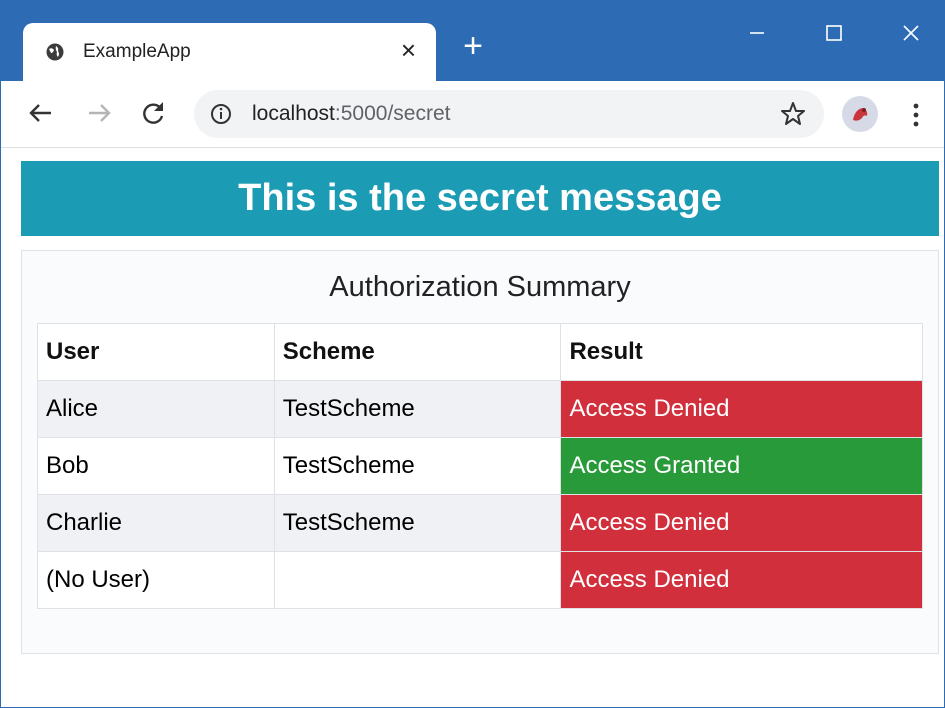 This screenshot has height=708, width=945. I want to click on table-header-row: User Scheme Result, so click(480, 352).